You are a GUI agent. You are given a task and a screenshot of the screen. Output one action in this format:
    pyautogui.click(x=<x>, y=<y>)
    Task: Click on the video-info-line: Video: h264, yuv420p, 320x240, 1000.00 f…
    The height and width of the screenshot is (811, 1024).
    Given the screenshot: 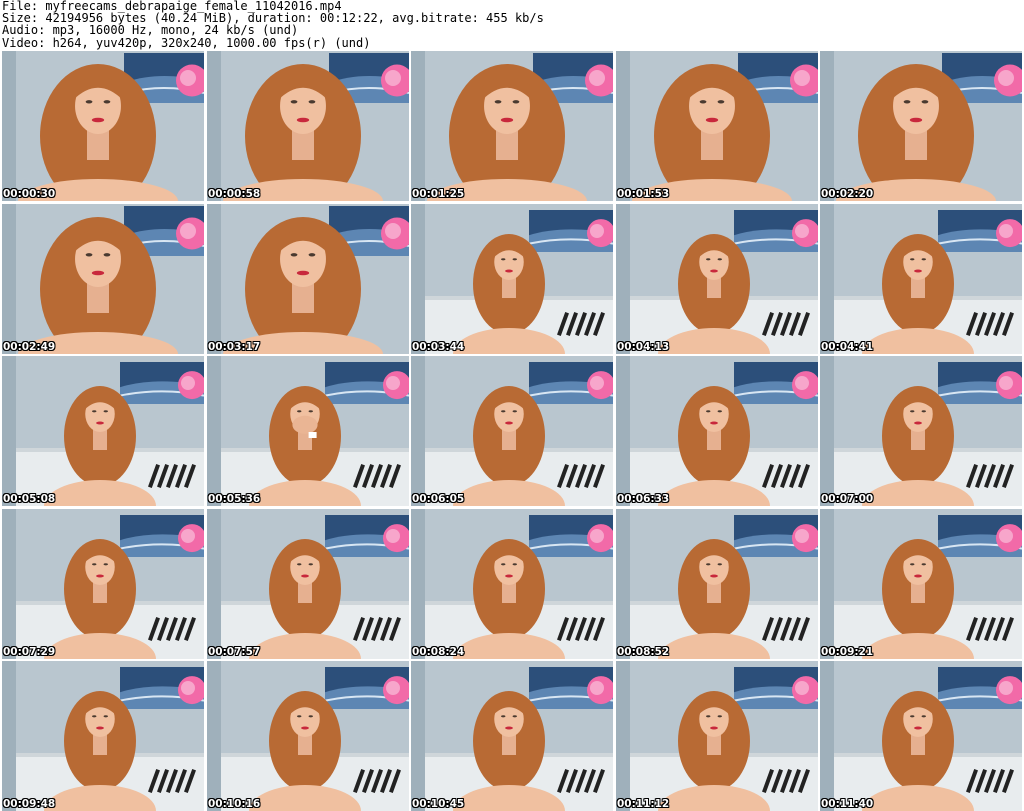 What is the action you would take?
    pyautogui.click(x=186, y=42)
    